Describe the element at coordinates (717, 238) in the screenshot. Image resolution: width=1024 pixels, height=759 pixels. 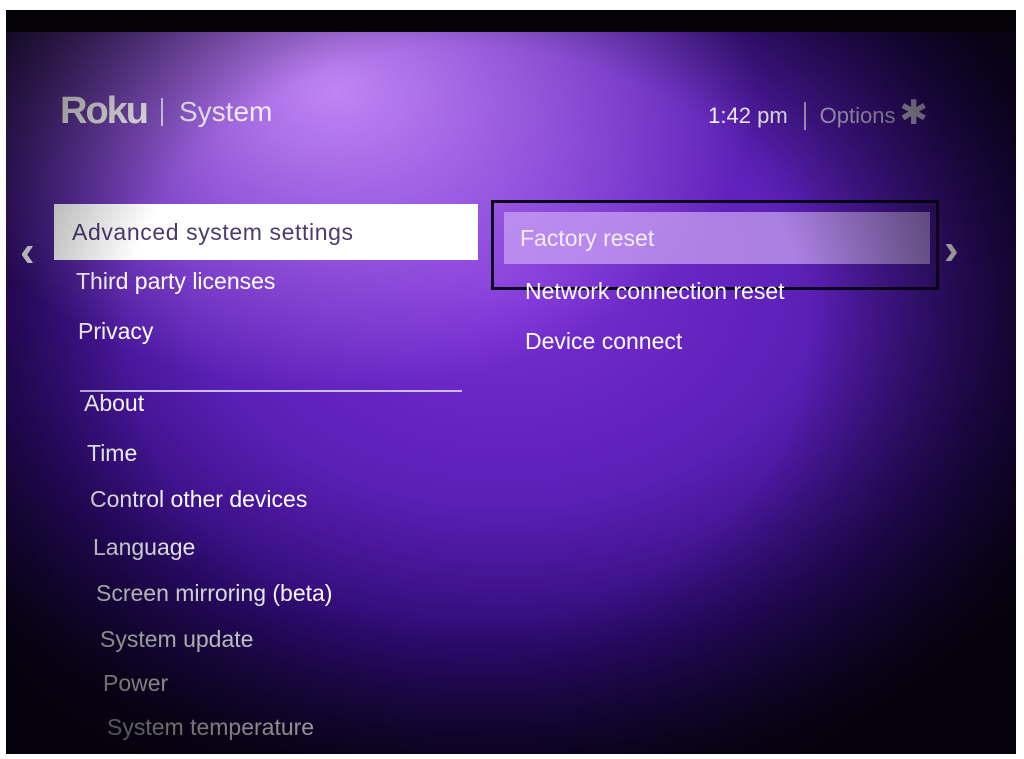
I see `submenu-item-factory-reset: Factory reset` at that location.